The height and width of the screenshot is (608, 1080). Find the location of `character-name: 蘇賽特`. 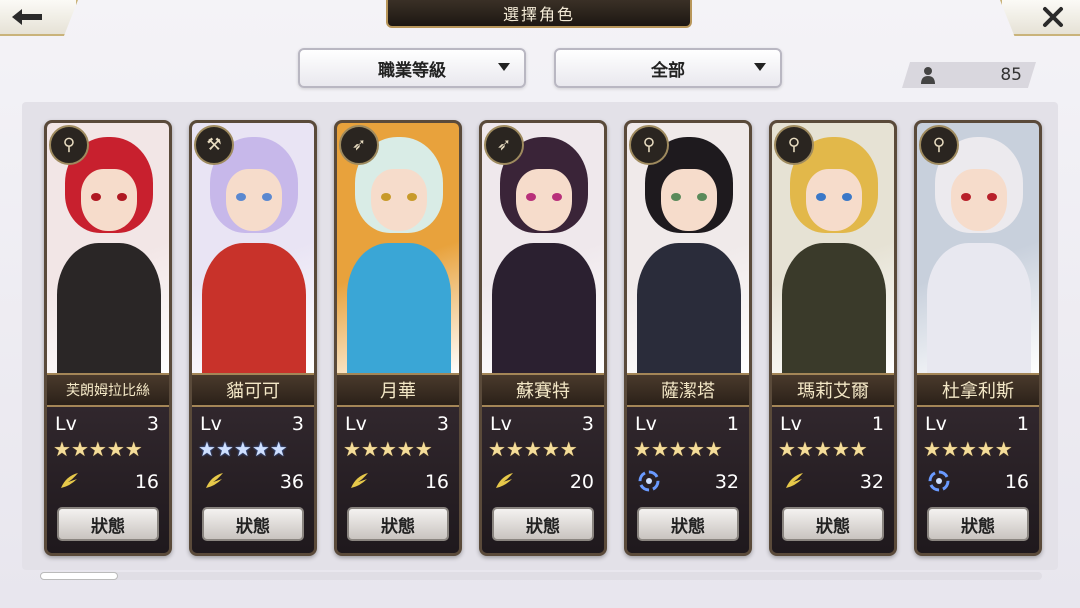

character-name: 蘇賽特 is located at coordinates (543, 391).